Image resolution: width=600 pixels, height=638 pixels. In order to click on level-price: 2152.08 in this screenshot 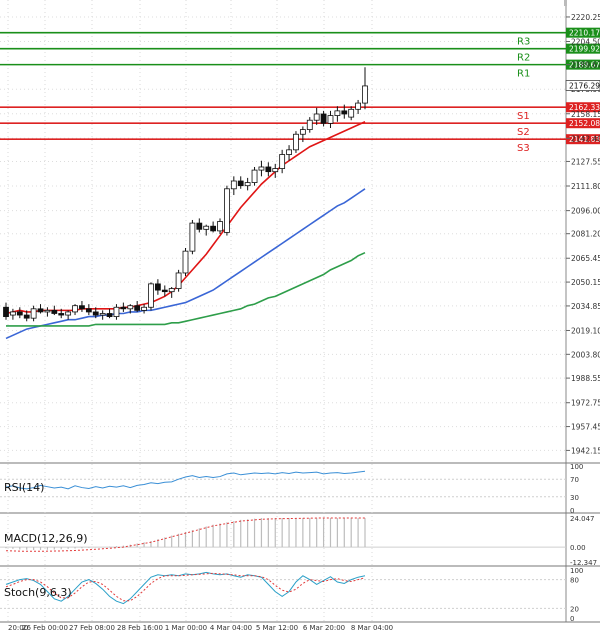, I will do `click(584, 123)`.